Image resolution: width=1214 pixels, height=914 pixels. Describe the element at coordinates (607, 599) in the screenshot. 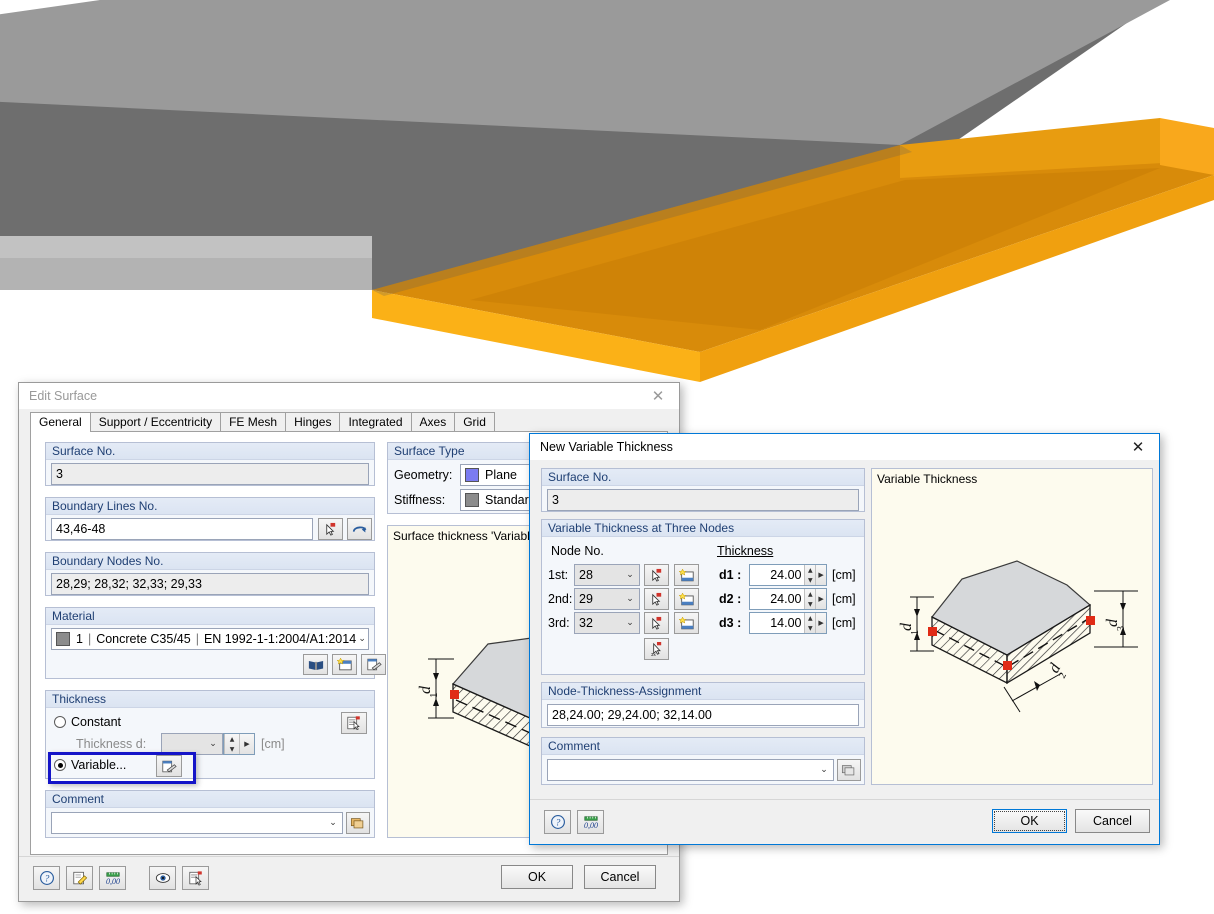

I see `node-2-combo: 29 ⌄` at that location.